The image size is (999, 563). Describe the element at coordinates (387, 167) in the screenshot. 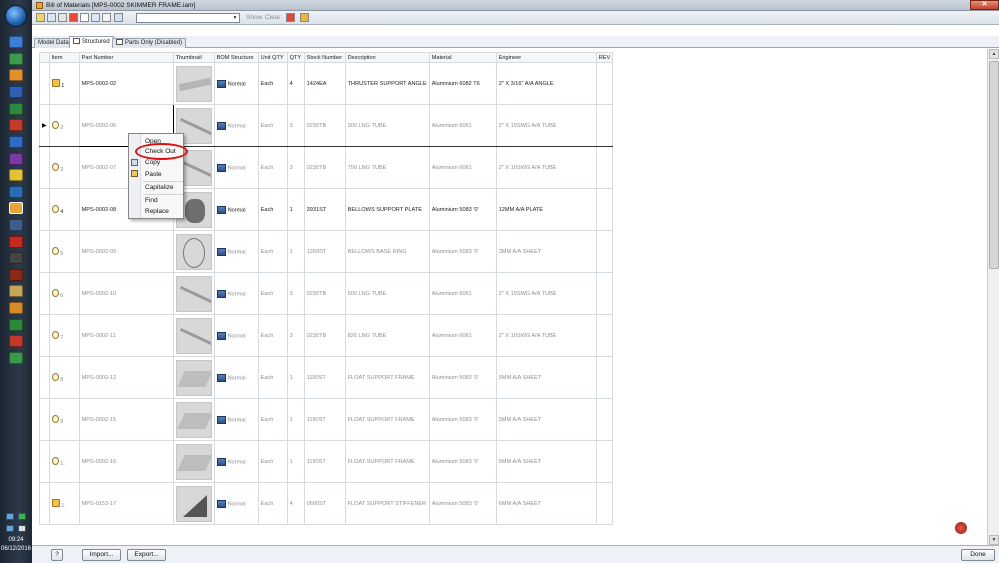

I see `description-cell: 750 LNG TUBE` at that location.